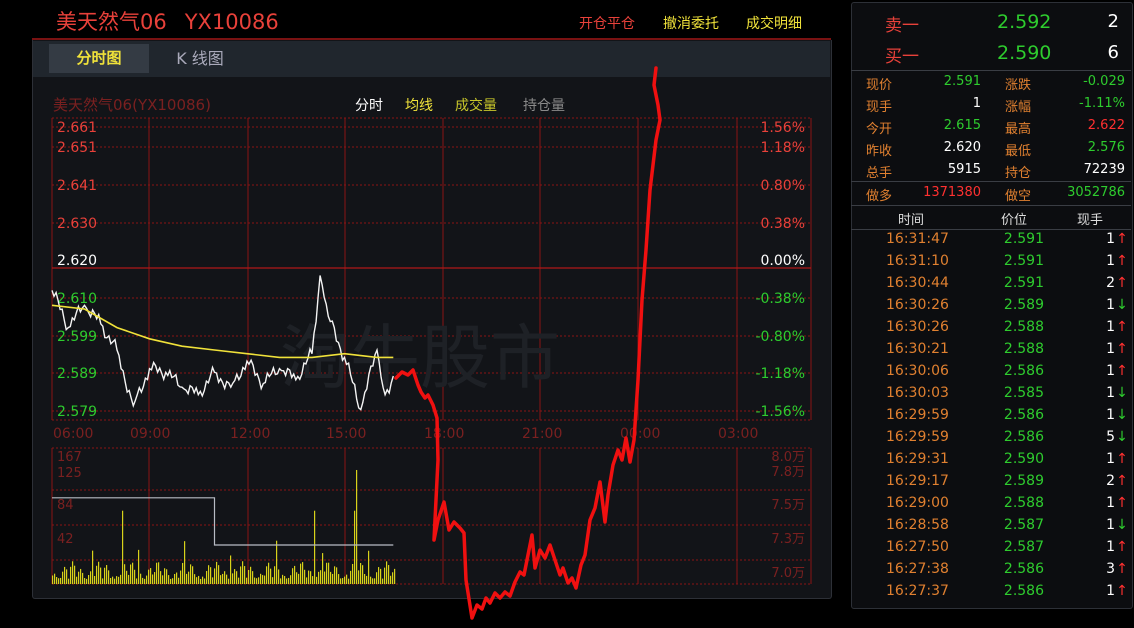  Describe the element at coordinates (991, 416) in the screenshot. I see `tick-row: 16:29:59 2.586 1 ↓` at that location.